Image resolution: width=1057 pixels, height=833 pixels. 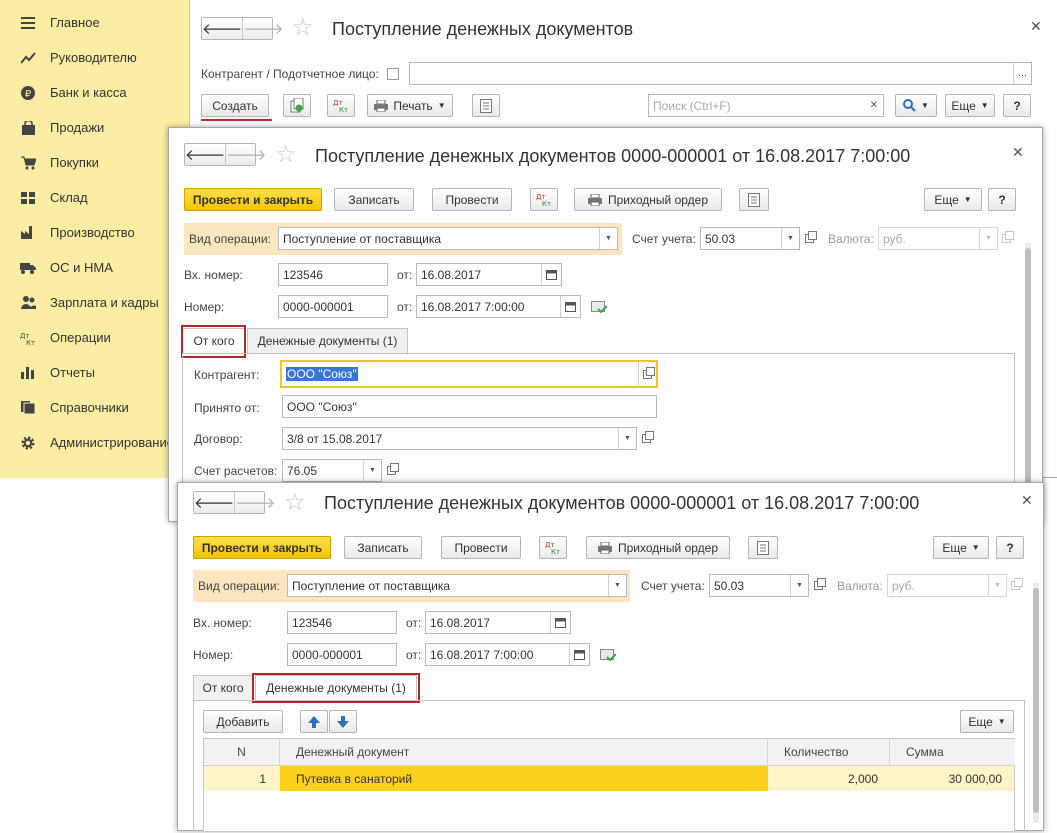 I want to click on contract-label: Договор:, so click(x=218, y=439).